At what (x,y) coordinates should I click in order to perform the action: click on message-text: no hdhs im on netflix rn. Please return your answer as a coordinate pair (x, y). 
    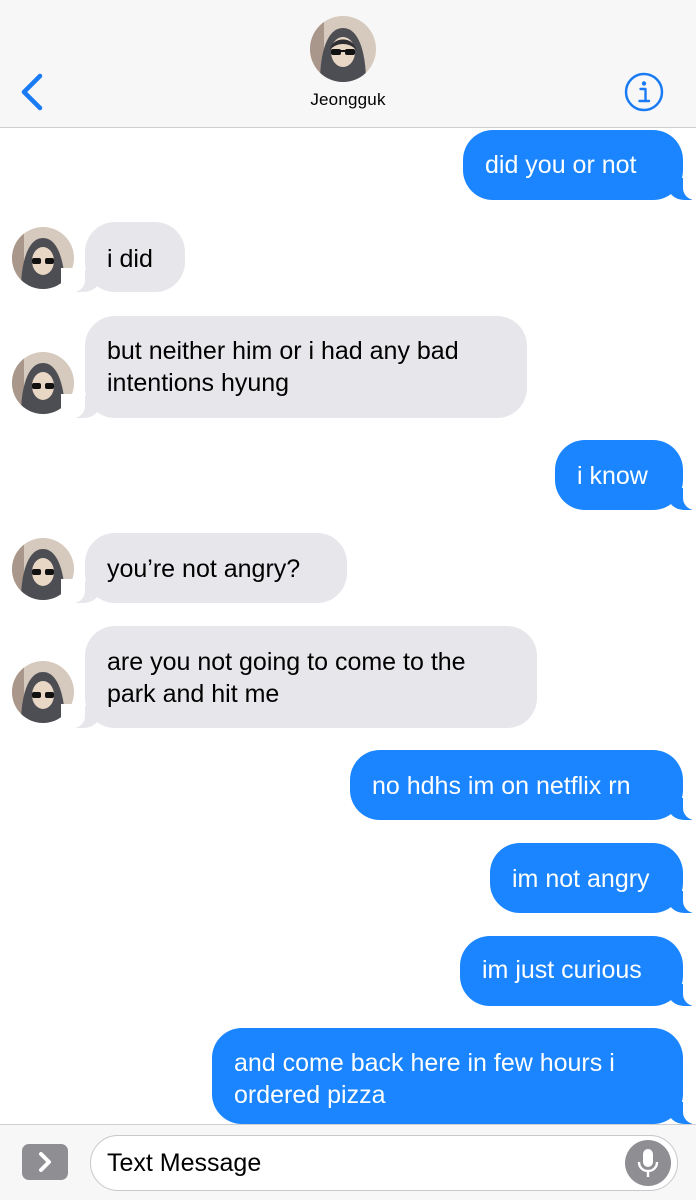
    Looking at the image, I should click on (501, 786).